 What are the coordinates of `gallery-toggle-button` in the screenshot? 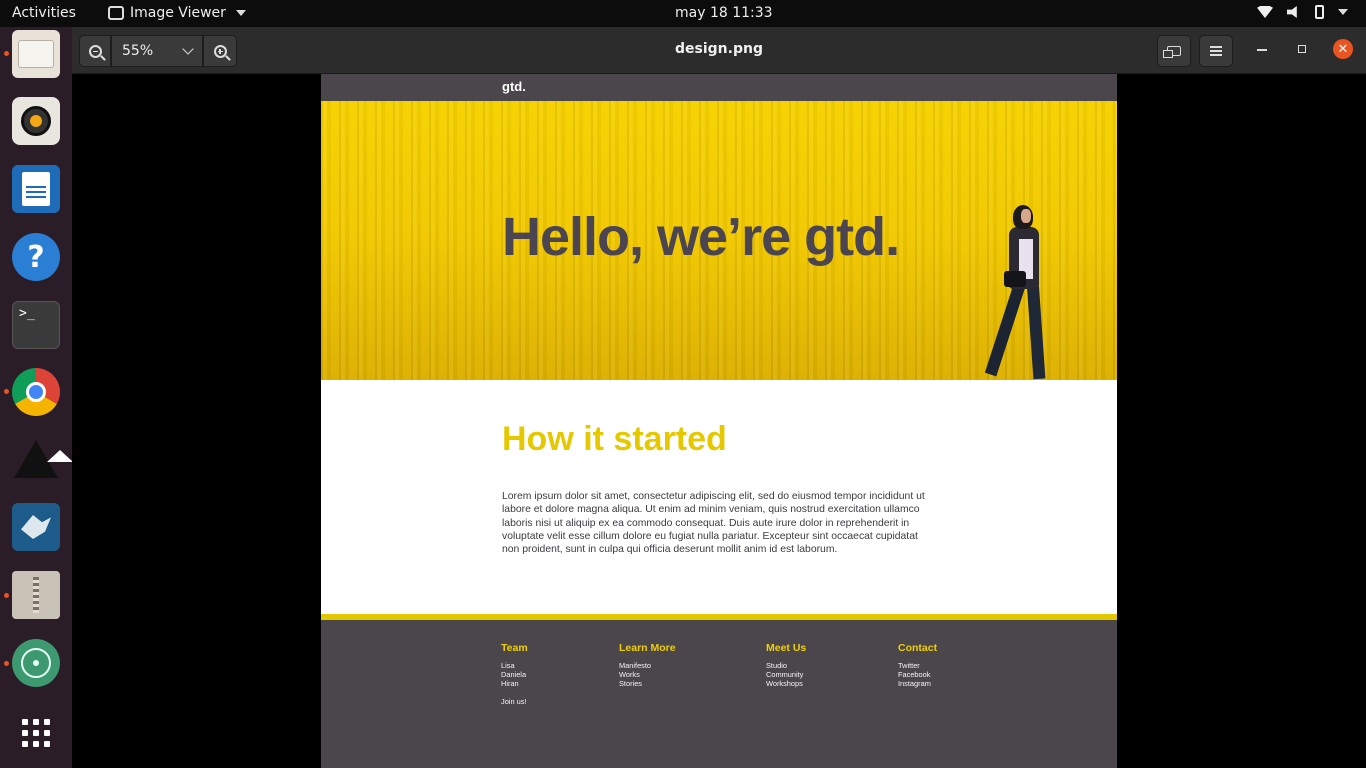 It's located at (1174, 51).